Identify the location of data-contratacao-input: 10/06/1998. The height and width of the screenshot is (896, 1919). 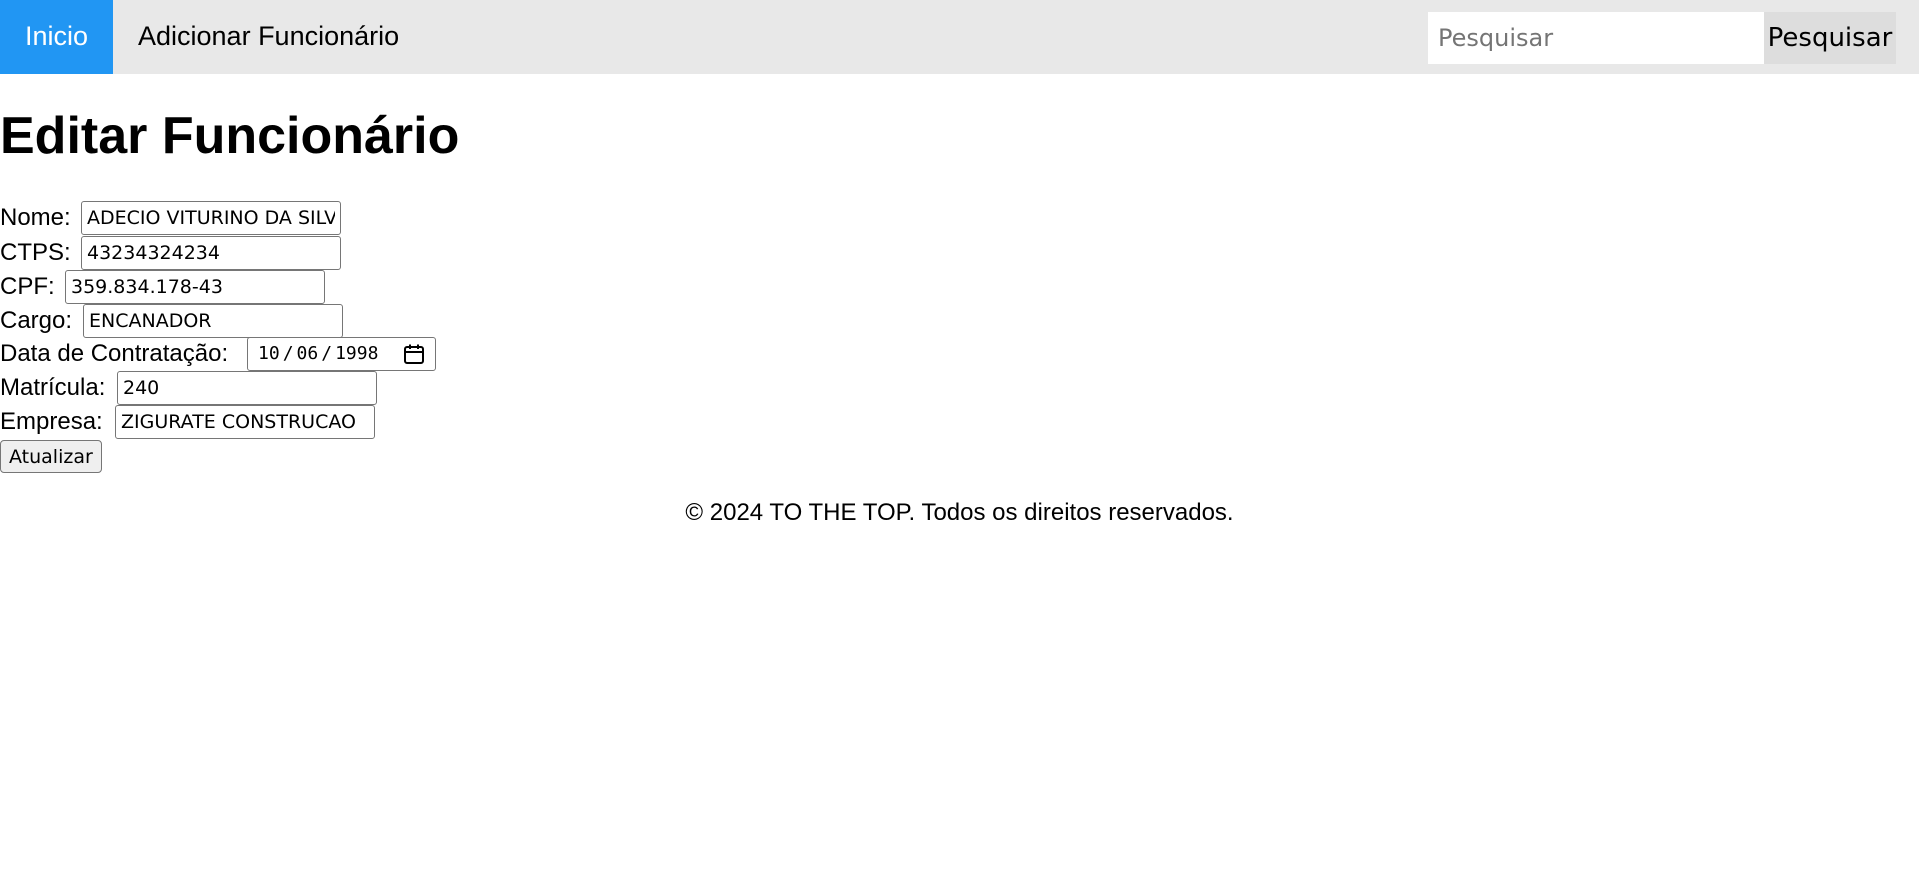
(341, 354).